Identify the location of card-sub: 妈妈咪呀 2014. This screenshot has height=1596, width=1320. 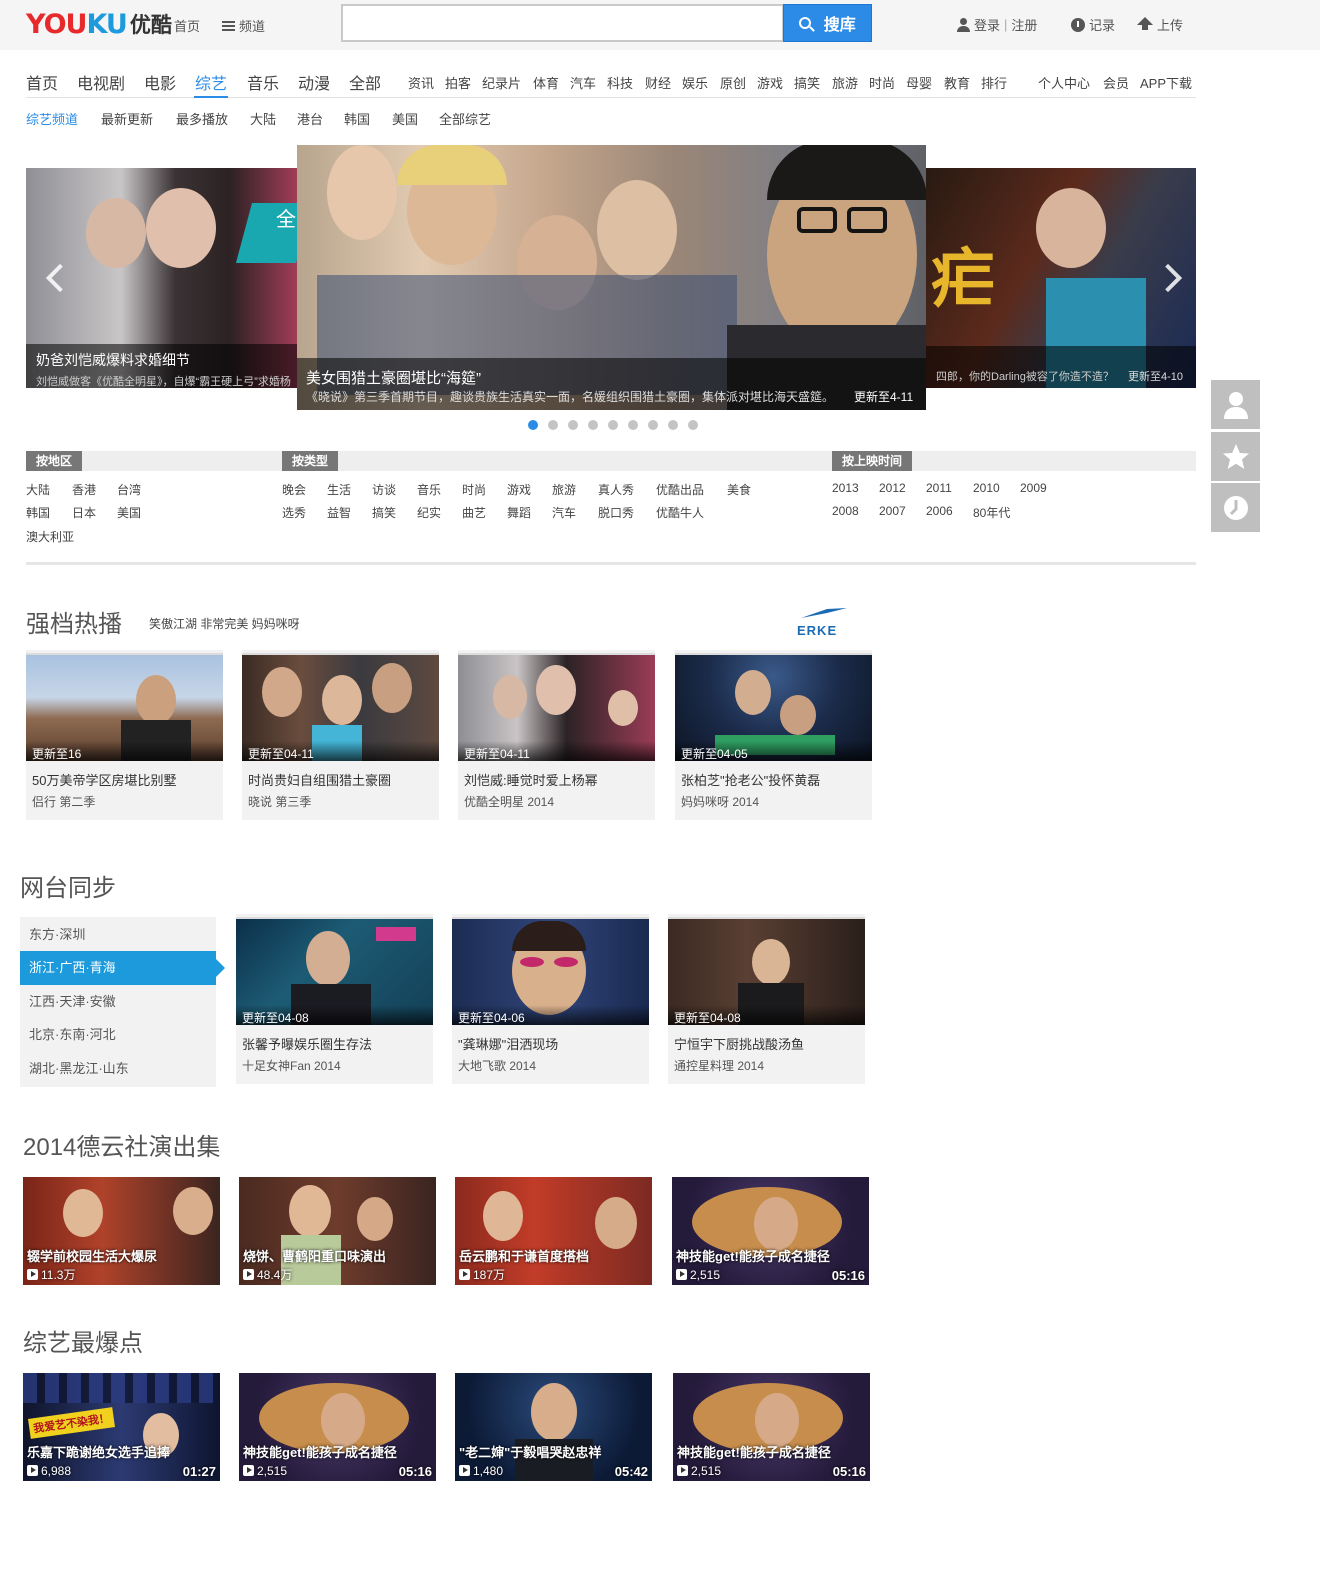
(720, 801).